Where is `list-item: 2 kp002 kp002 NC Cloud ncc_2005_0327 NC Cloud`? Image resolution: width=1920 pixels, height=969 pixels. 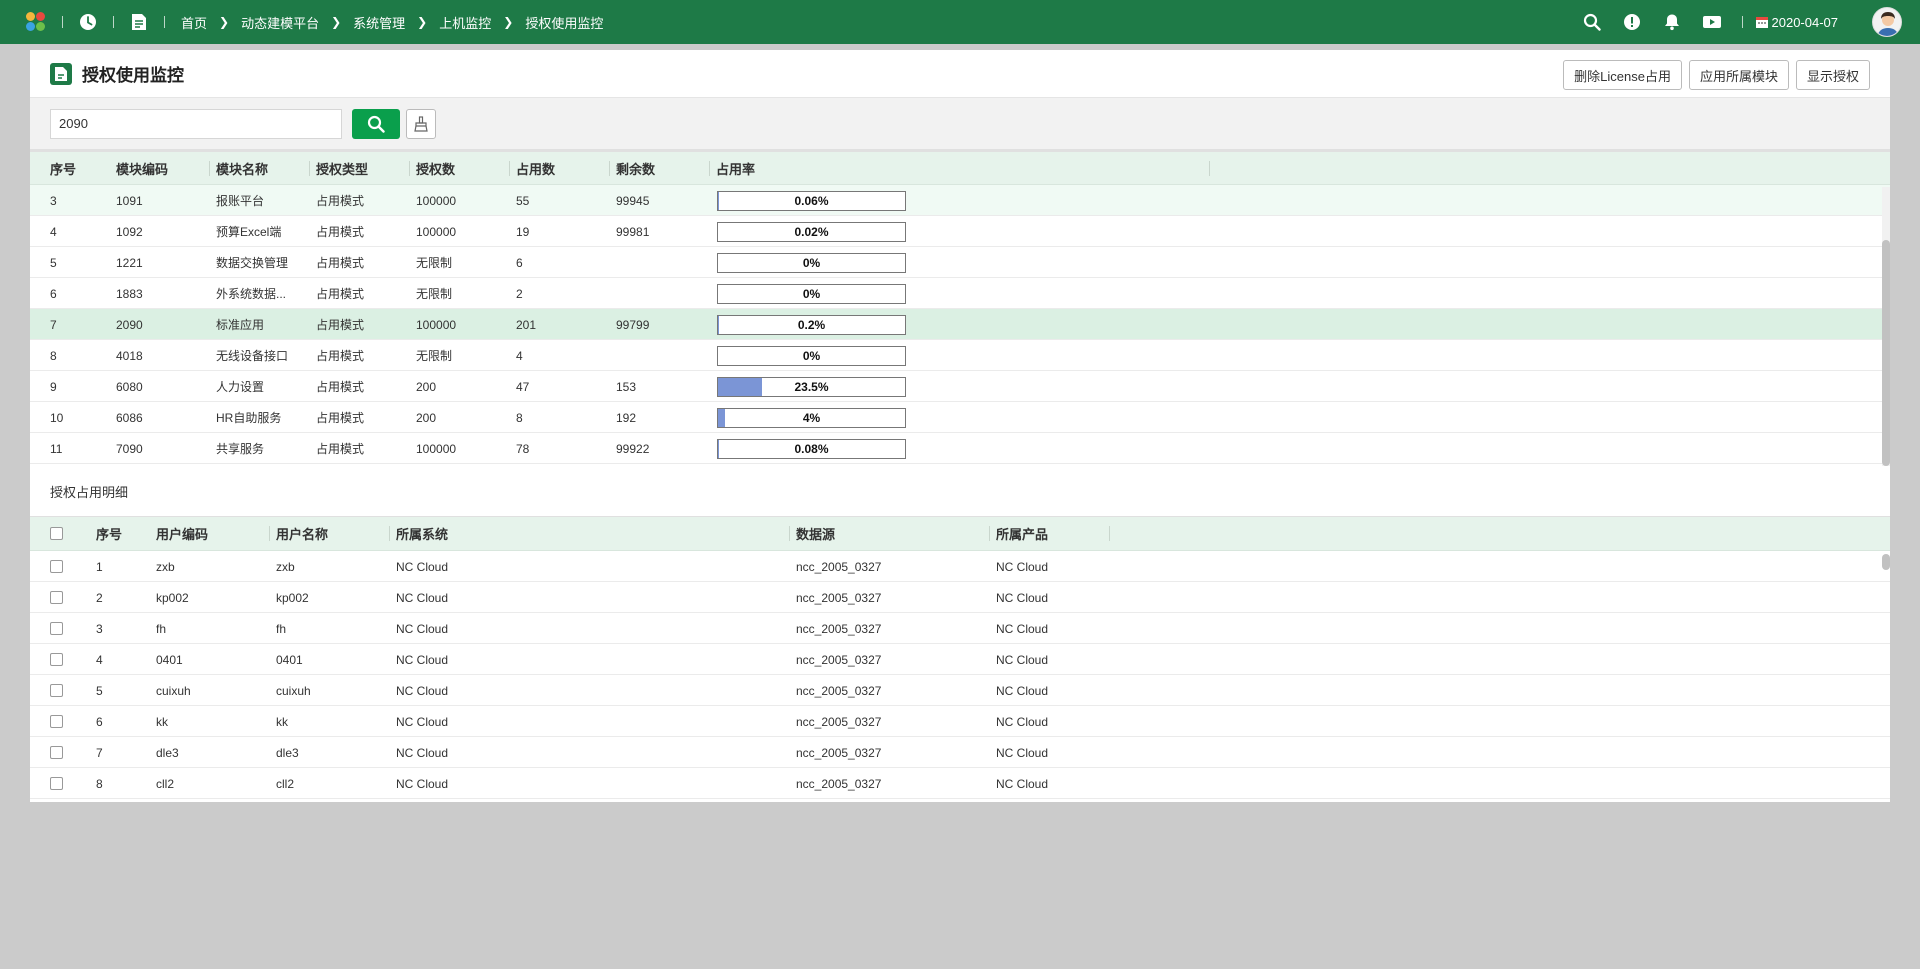 list-item: 2 kp002 kp002 NC Cloud ncc_2005_0327 NC Cloud is located at coordinates (960, 597).